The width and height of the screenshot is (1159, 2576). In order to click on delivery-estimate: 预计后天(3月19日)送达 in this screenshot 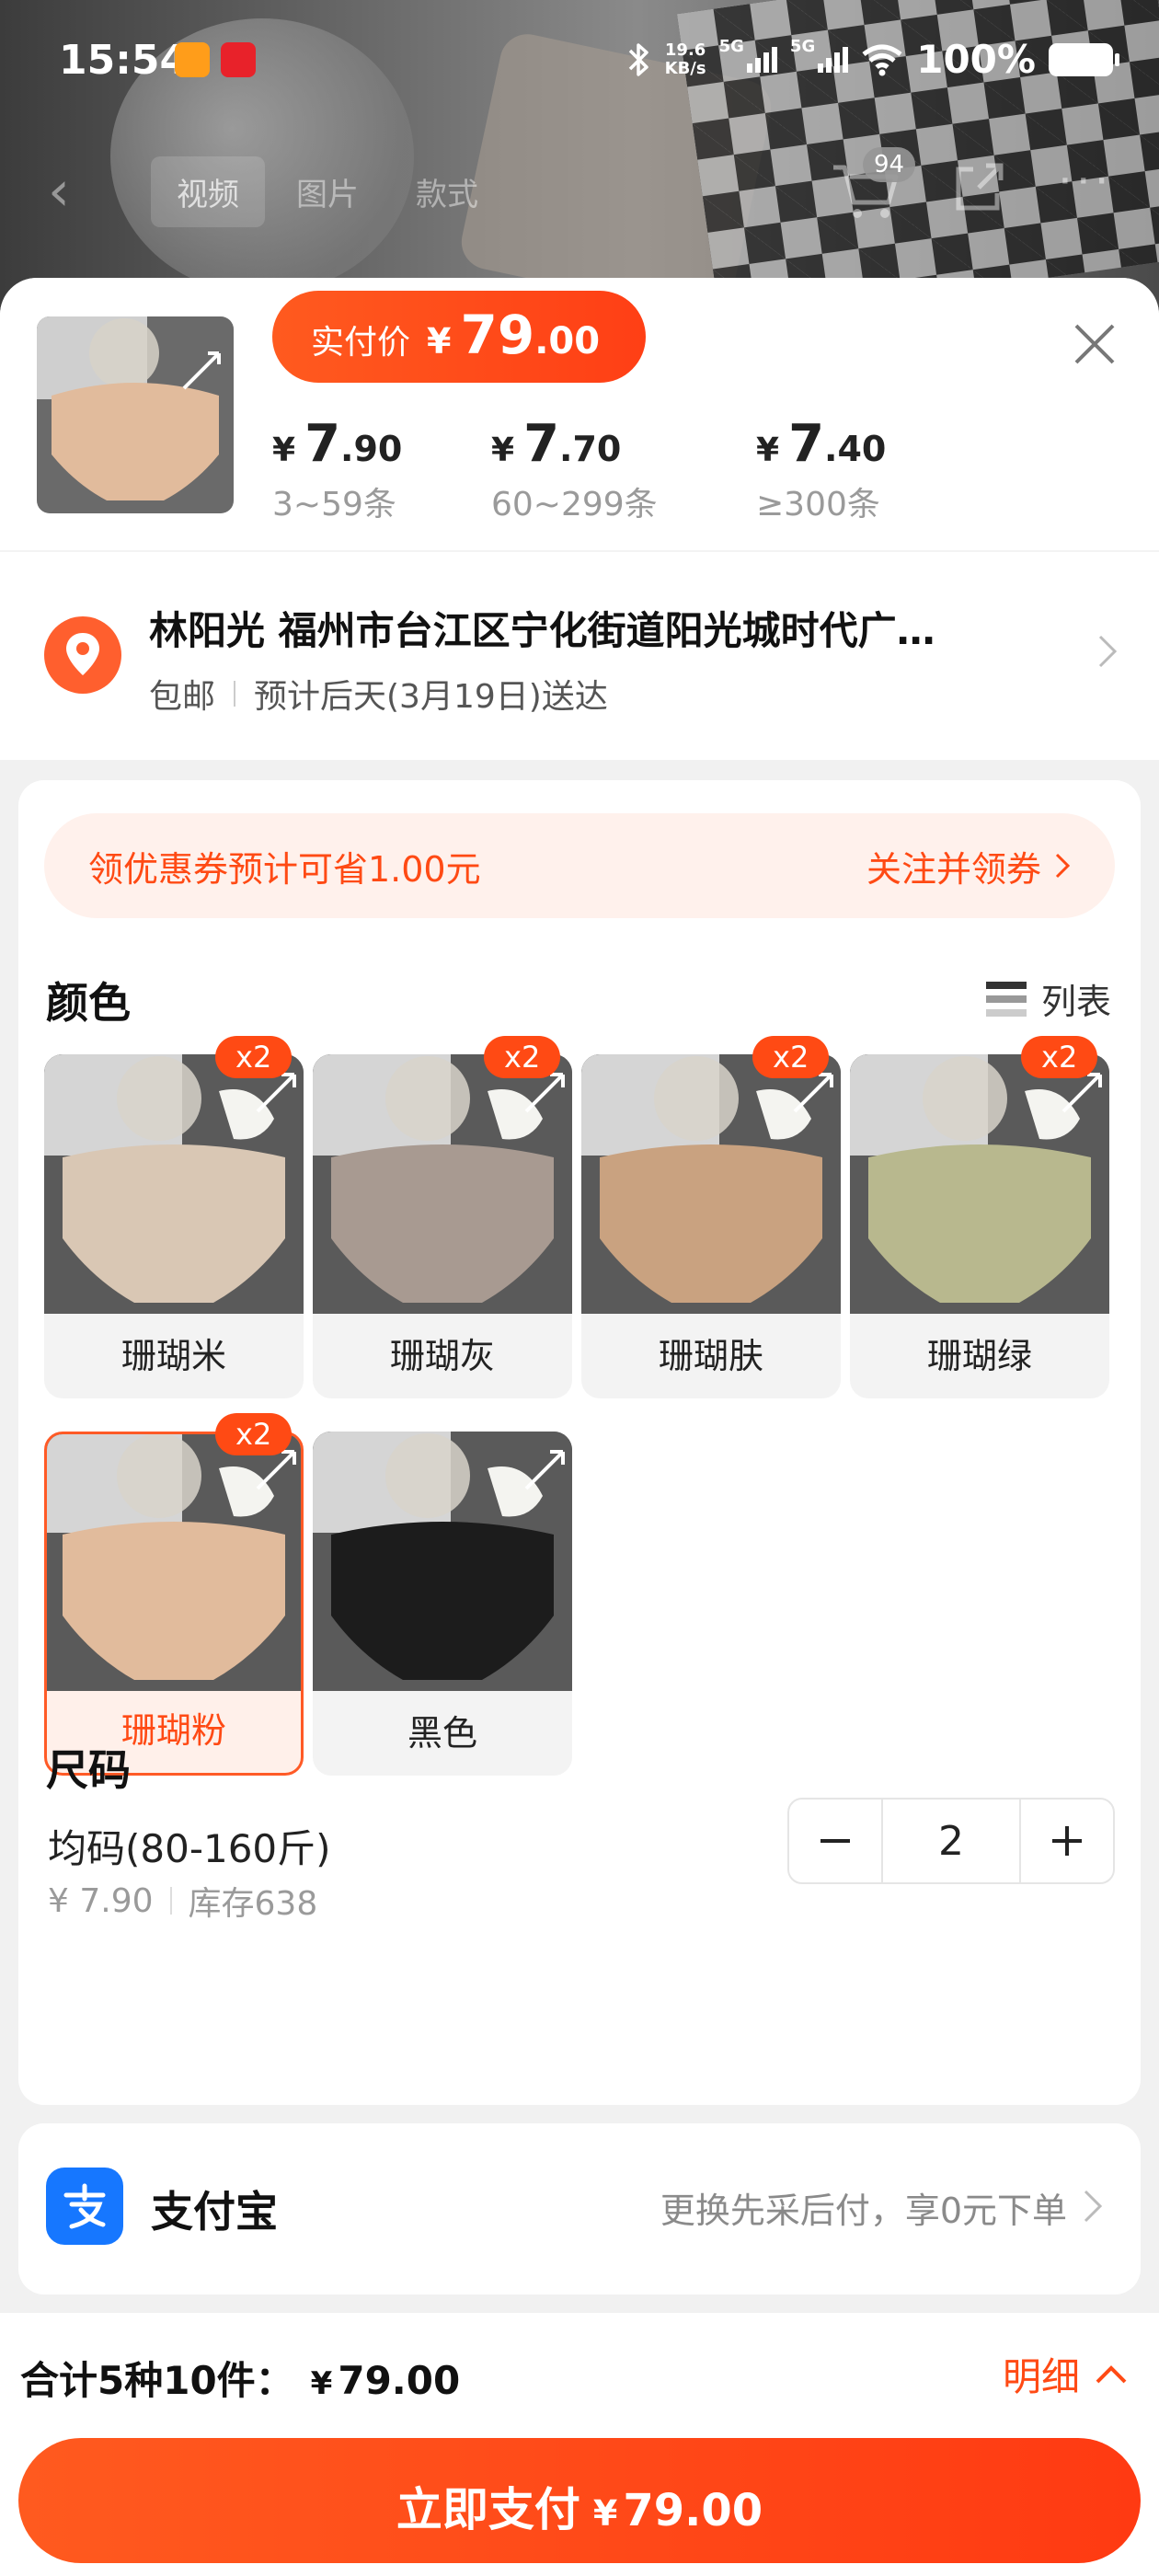, I will do `click(431, 697)`.